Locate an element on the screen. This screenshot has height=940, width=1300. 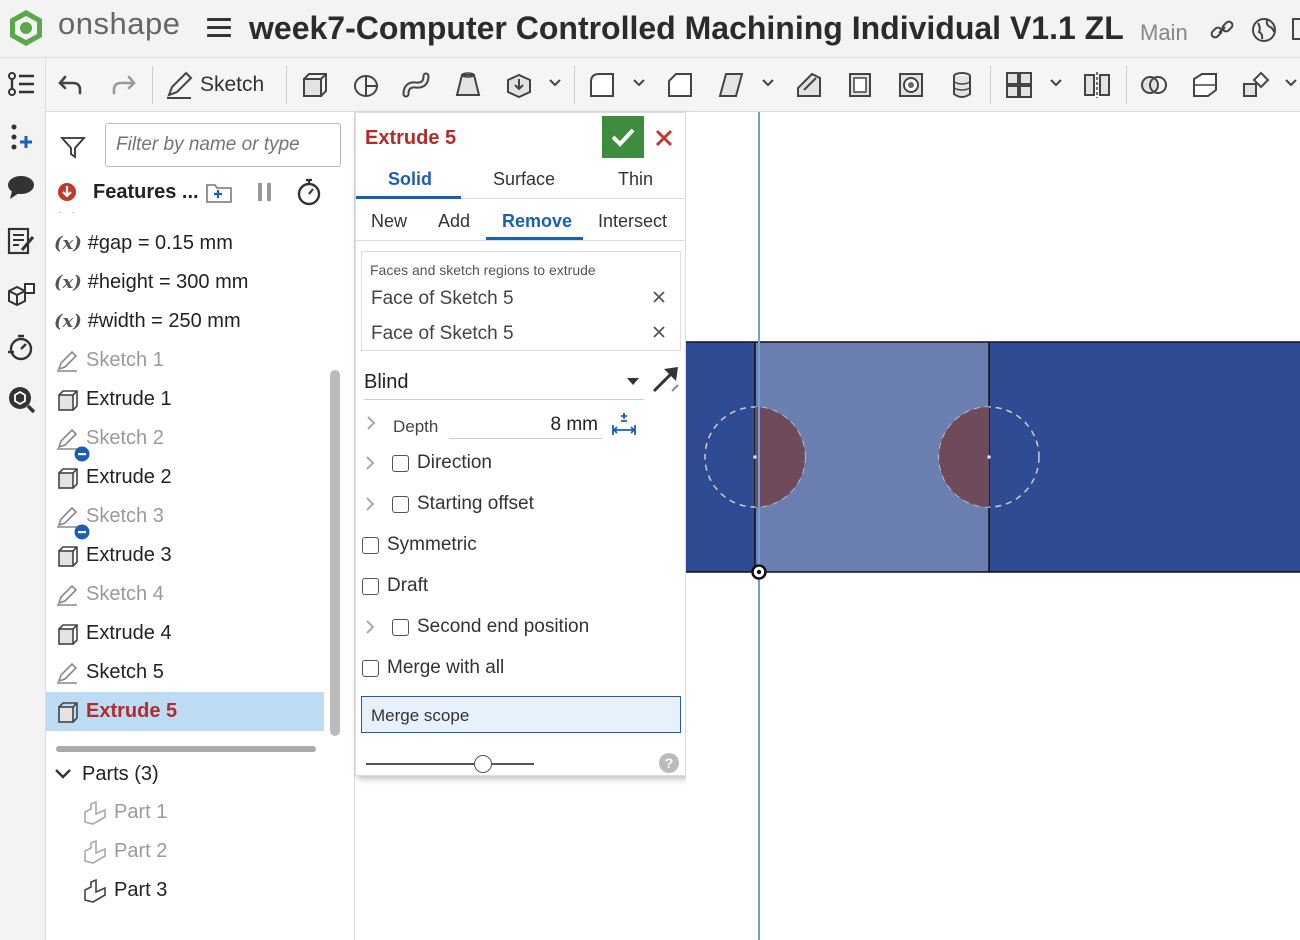
op-remove: Remove is located at coordinates (537, 221).